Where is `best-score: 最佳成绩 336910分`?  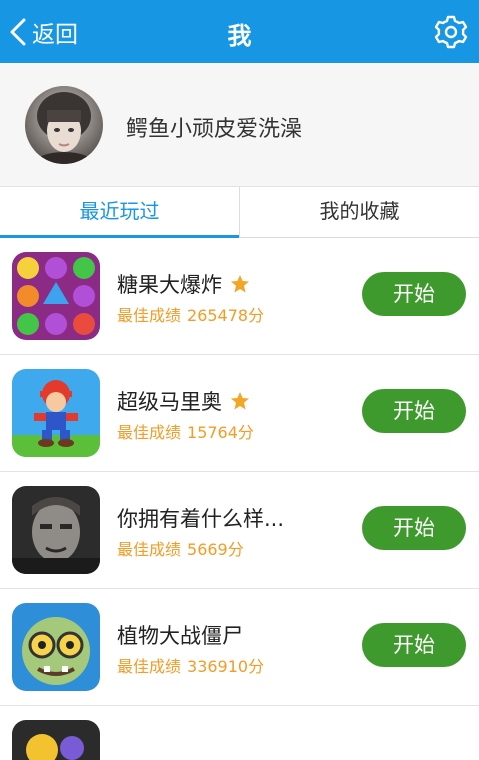
best-score: 最佳成绩 336910分 is located at coordinates (190, 665).